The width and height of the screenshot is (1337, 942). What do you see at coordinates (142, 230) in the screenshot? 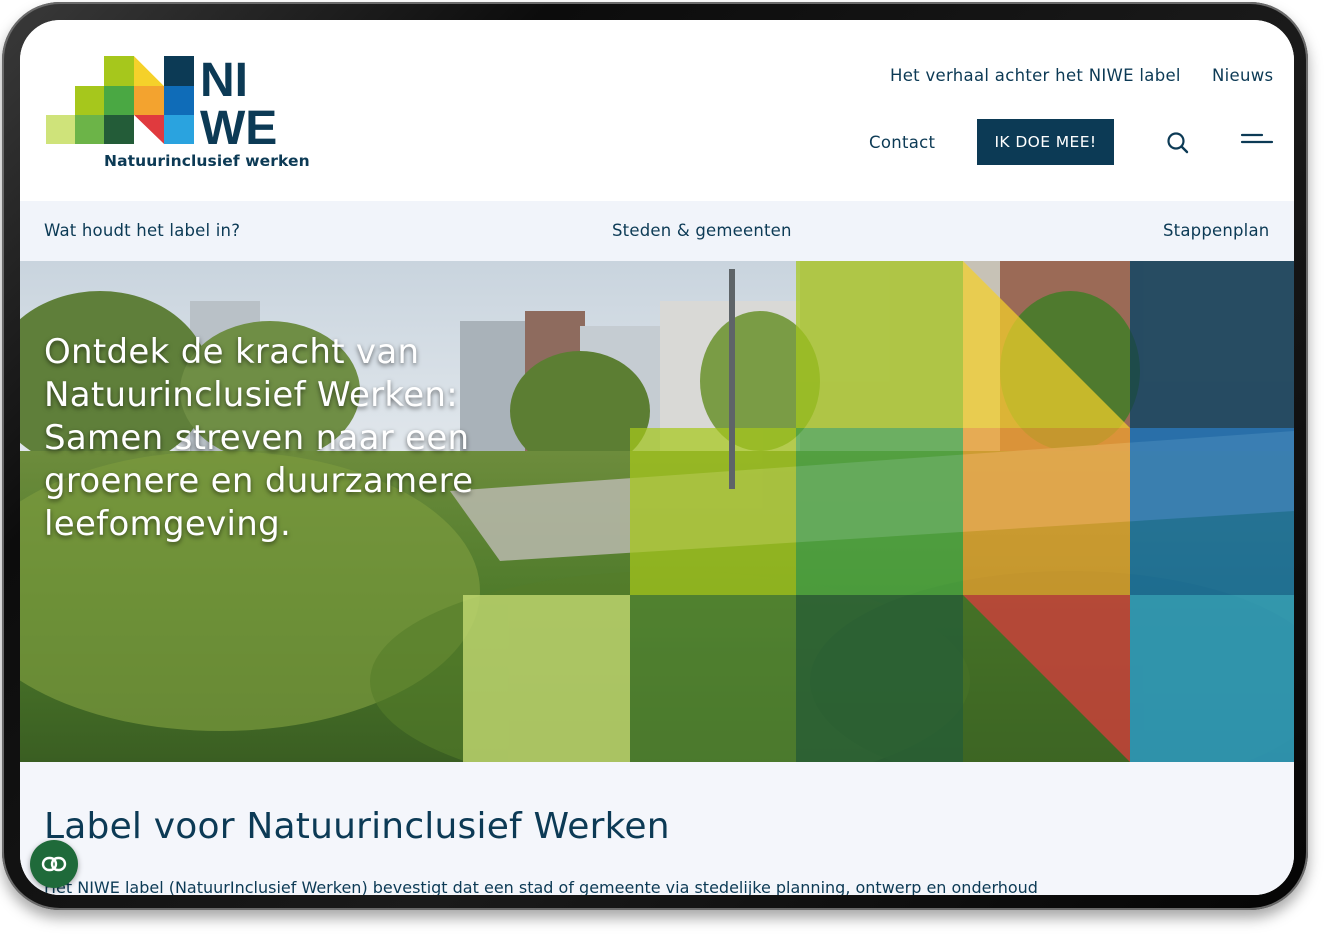
I see `subnav-item-label-info: Wat houdt het label in?` at bounding box center [142, 230].